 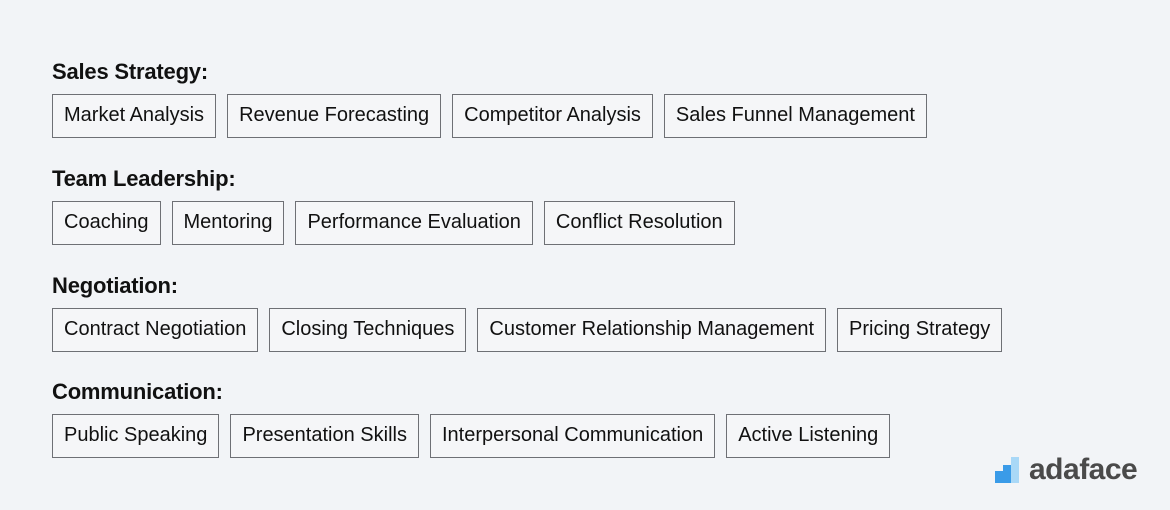 I want to click on adaface-logo: adaface, so click(x=1066, y=470).